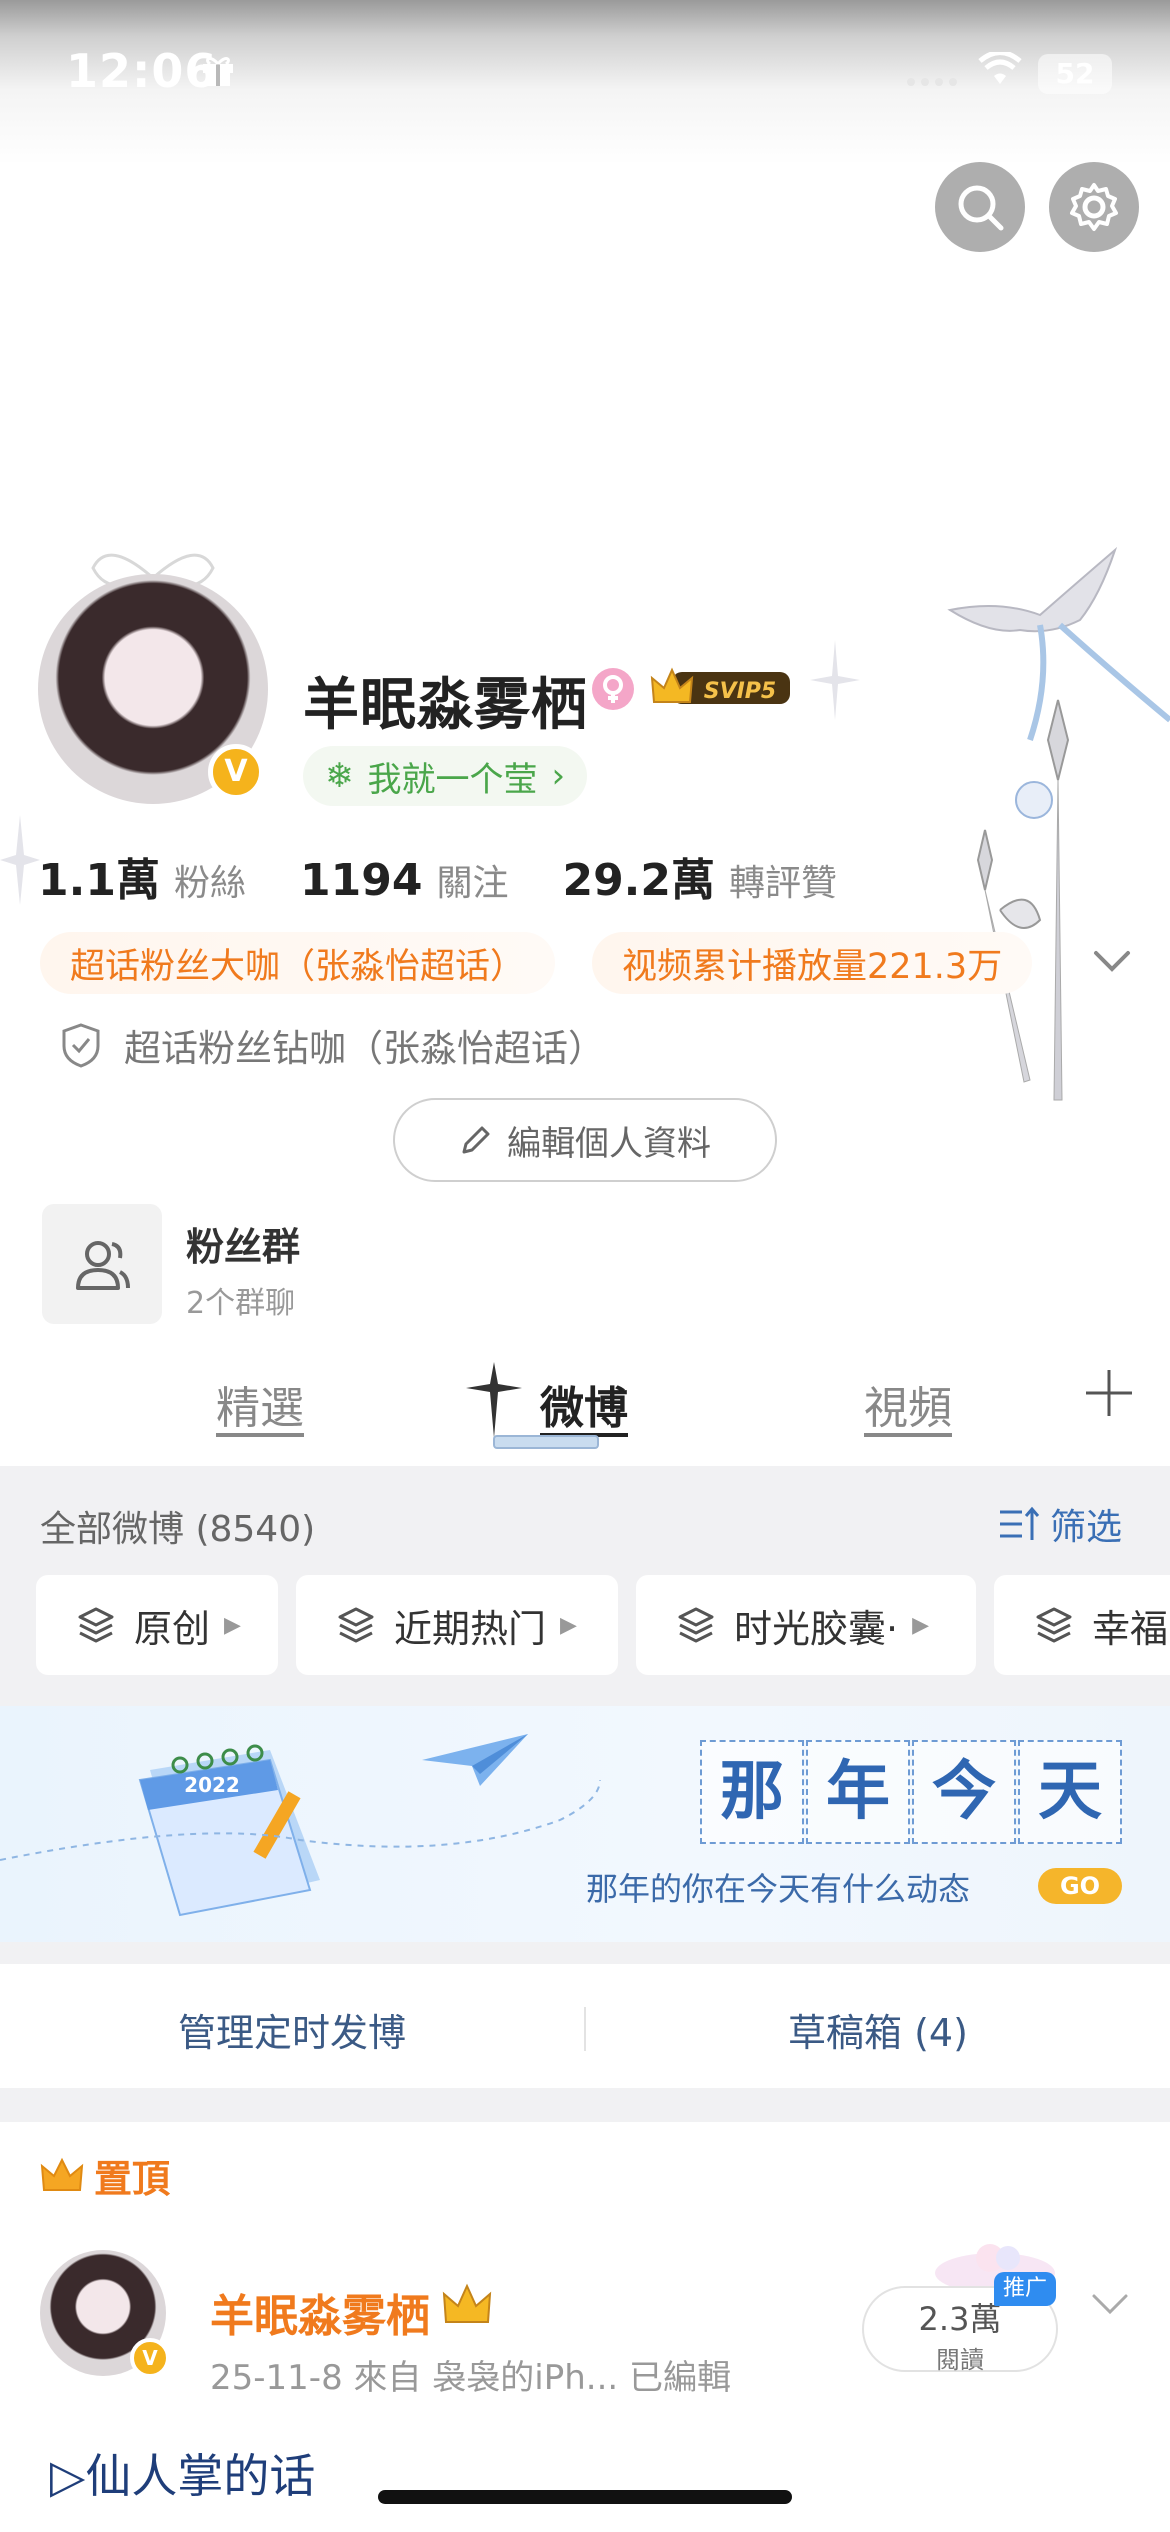  I want to click on section-separator, so click(585, 2105).